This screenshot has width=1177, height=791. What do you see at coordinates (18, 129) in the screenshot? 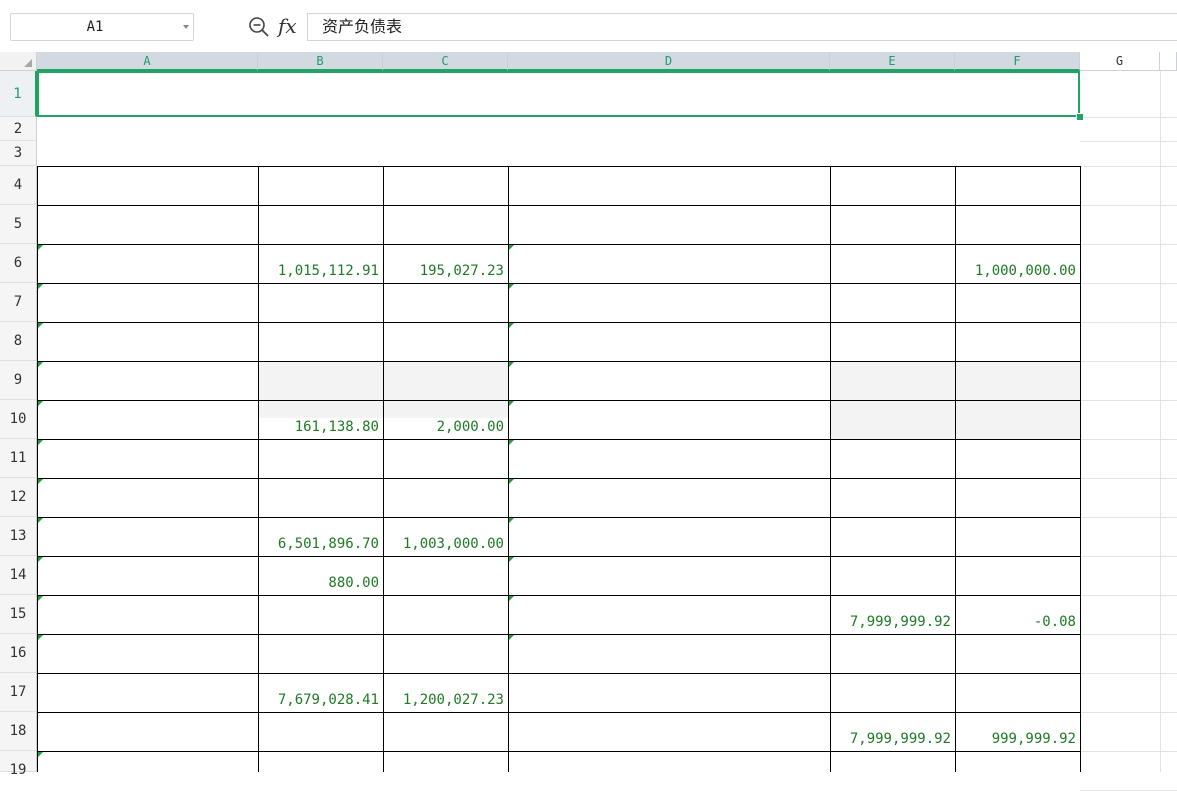
I see `row-header-2: 2` at bounding box center [18, 129].